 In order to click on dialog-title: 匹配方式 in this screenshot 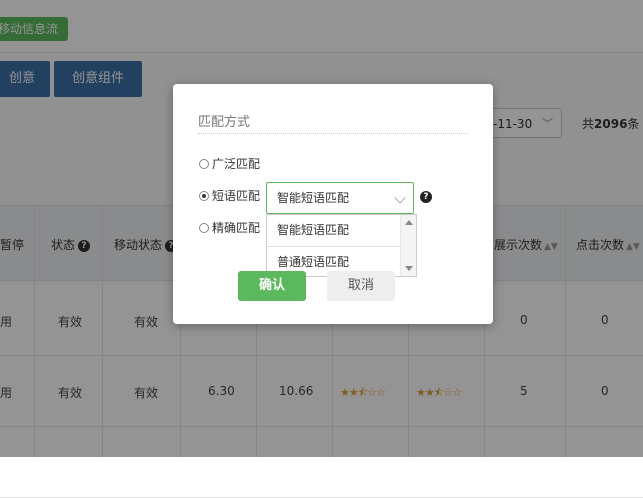, I will do `click(224, 122)`.